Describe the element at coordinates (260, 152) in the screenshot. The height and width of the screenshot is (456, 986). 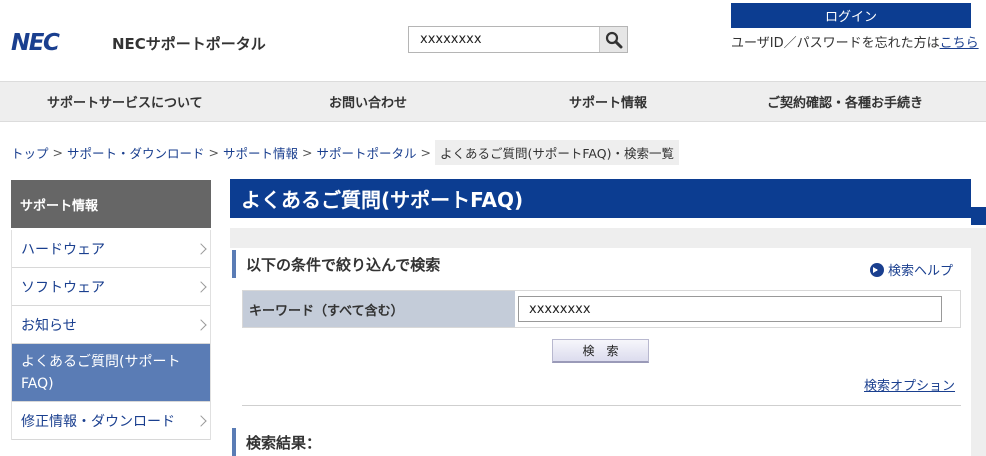
I see `breadcrumb-support-info: サポート情報` at that location.